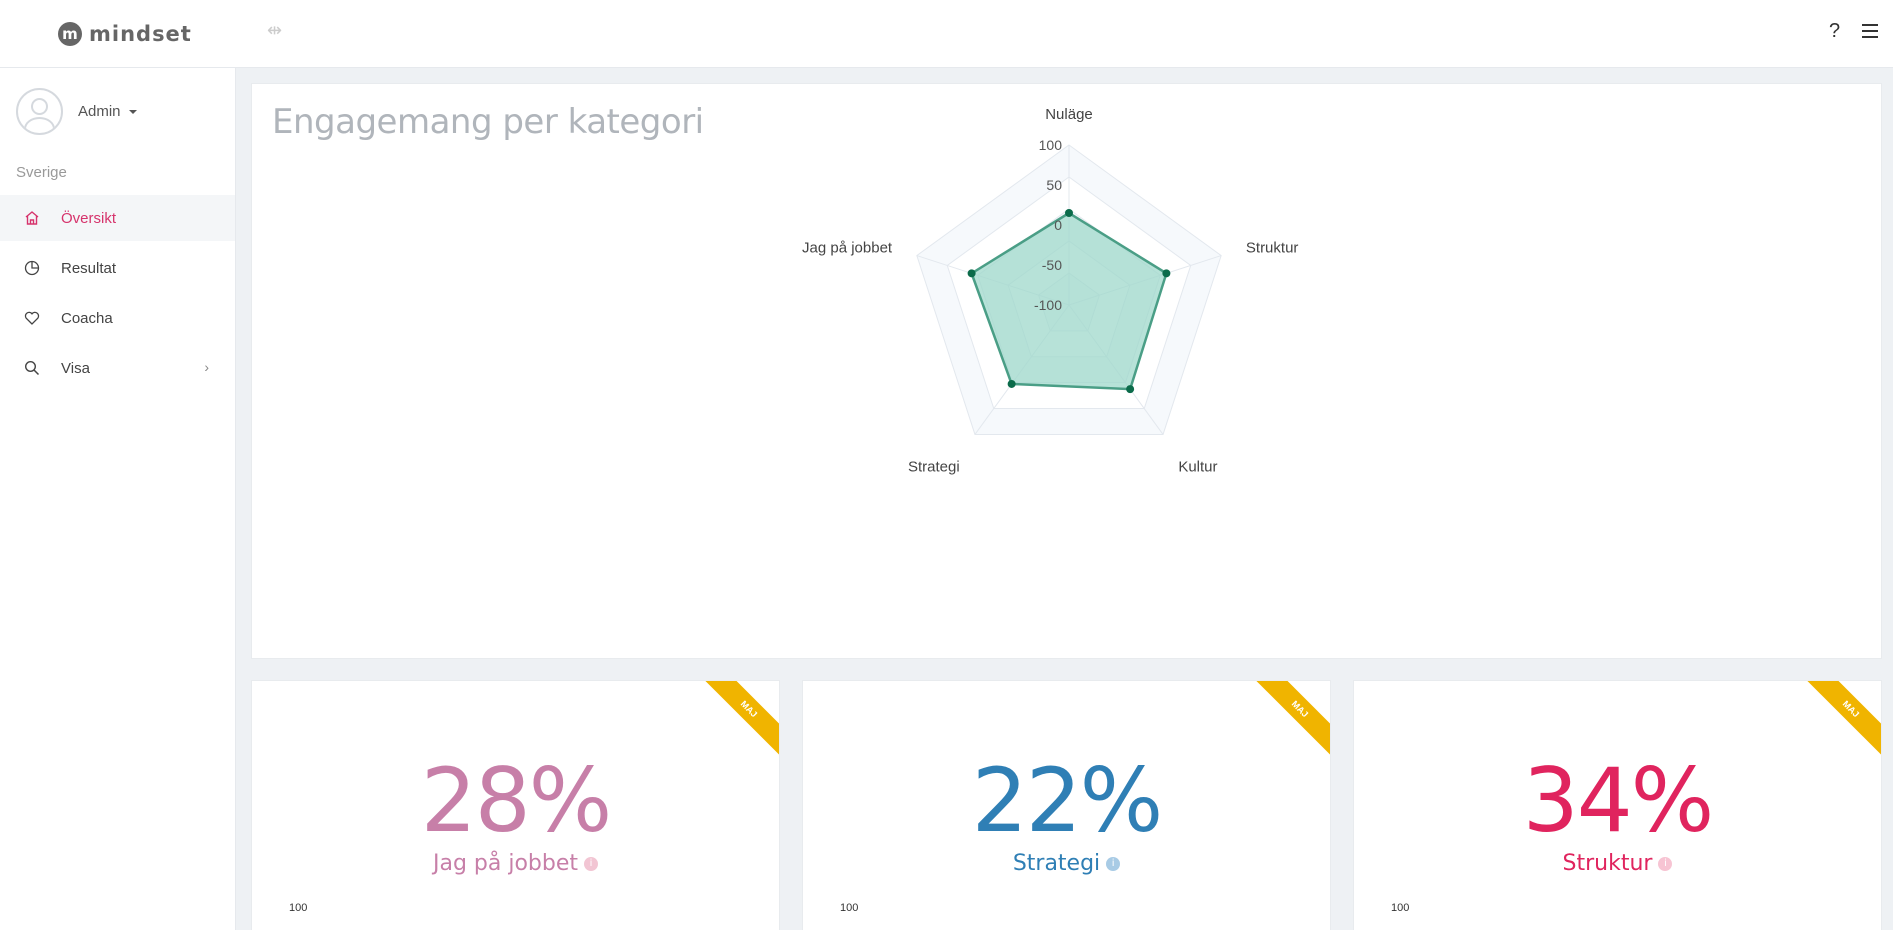 This screenshot has width=1893, height=930. I want to click on radar-tick-label: 50, so click(1054, 185).